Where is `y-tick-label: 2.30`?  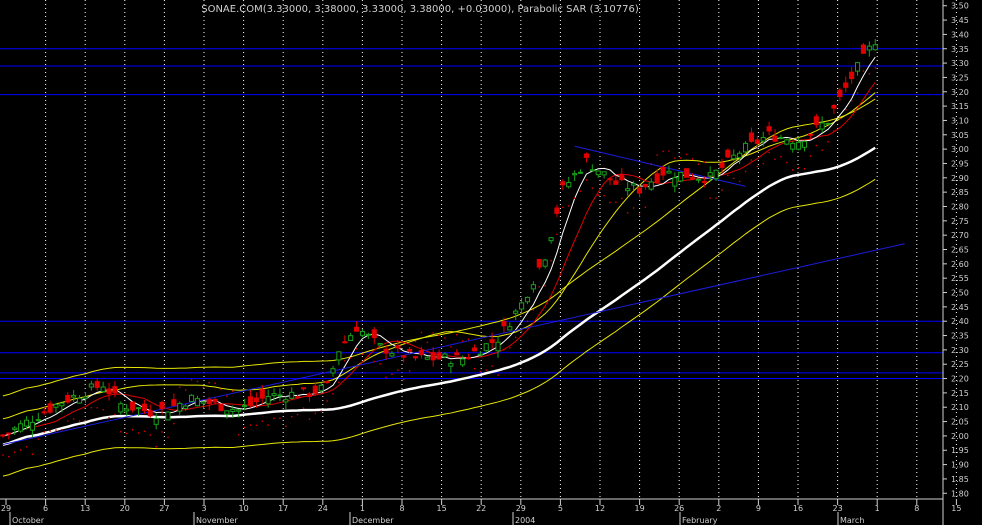 y-tick-label: 2.30 is located at coordinates (960, 350).